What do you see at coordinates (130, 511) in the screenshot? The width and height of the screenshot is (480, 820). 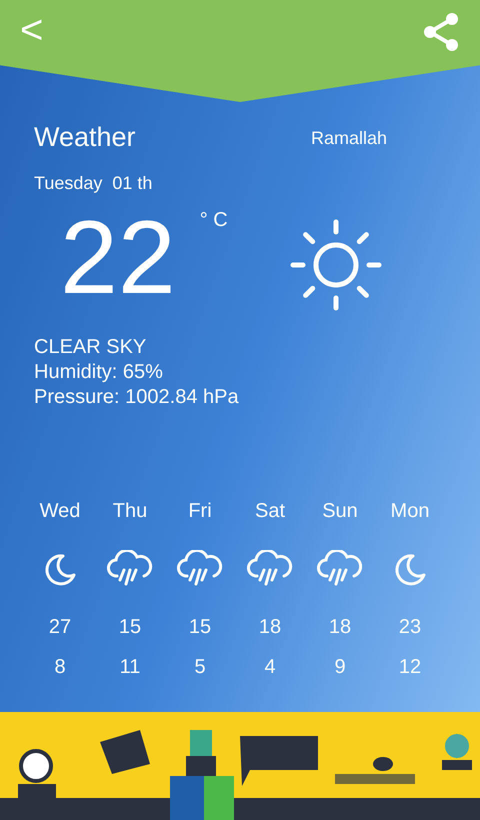 I see `day-label: Thu` at bounding box center [130, 511].